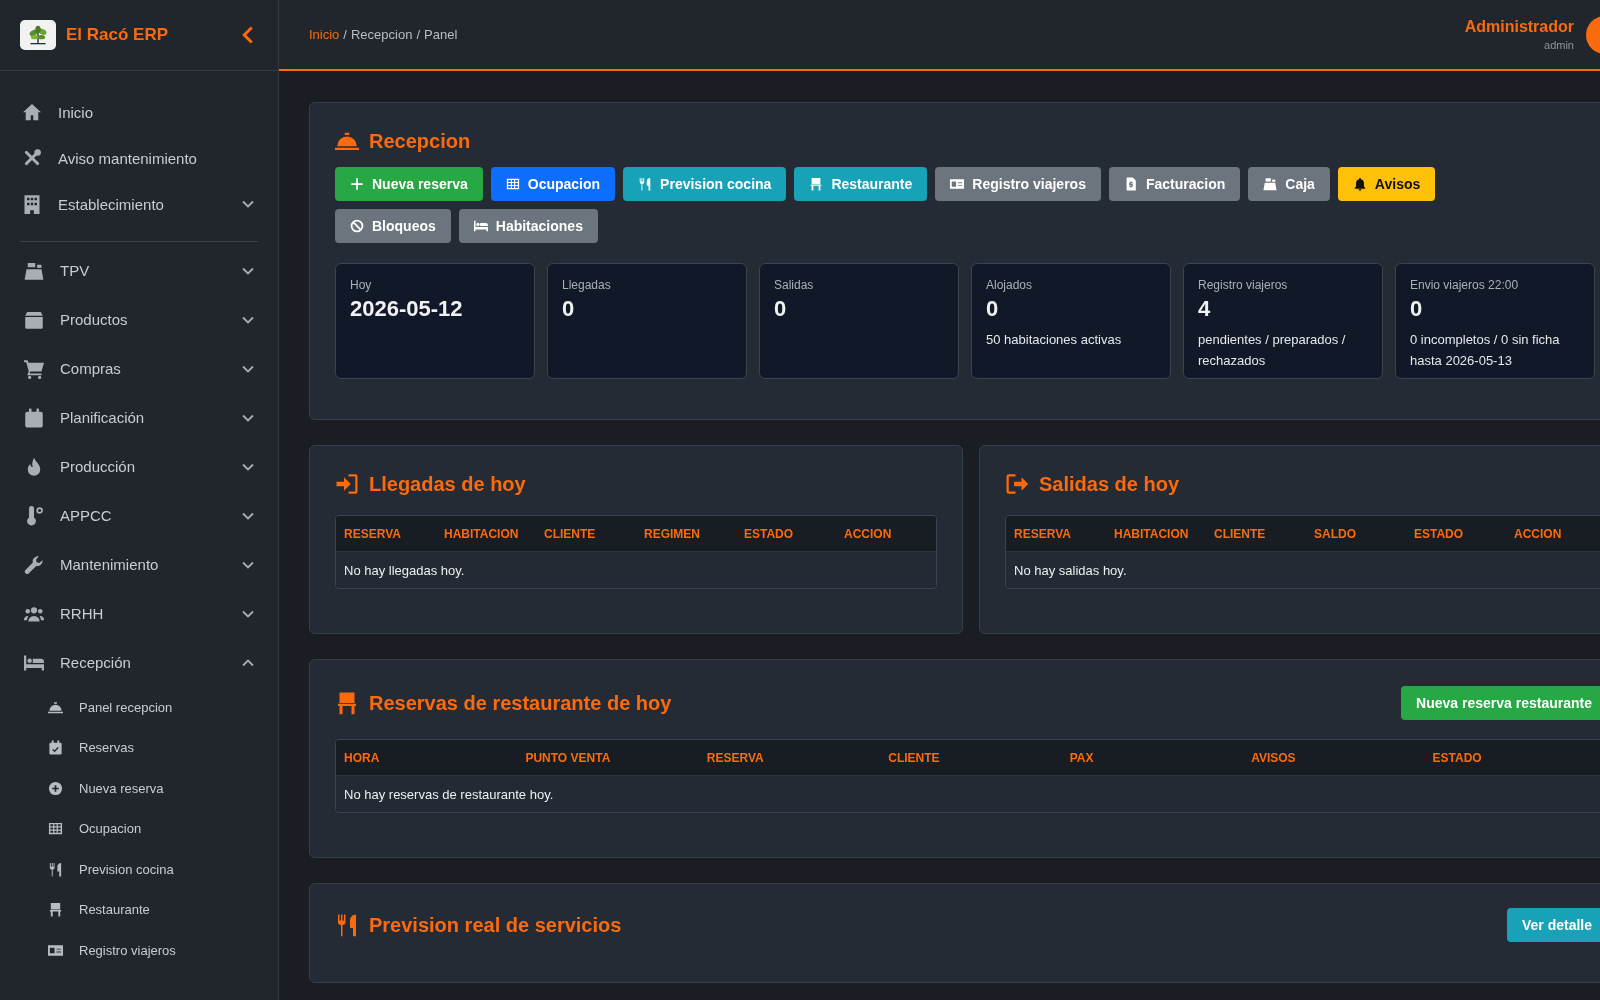  I want to click on stat-note: pendientes / preparados / rechazados, so click(1272, 350).